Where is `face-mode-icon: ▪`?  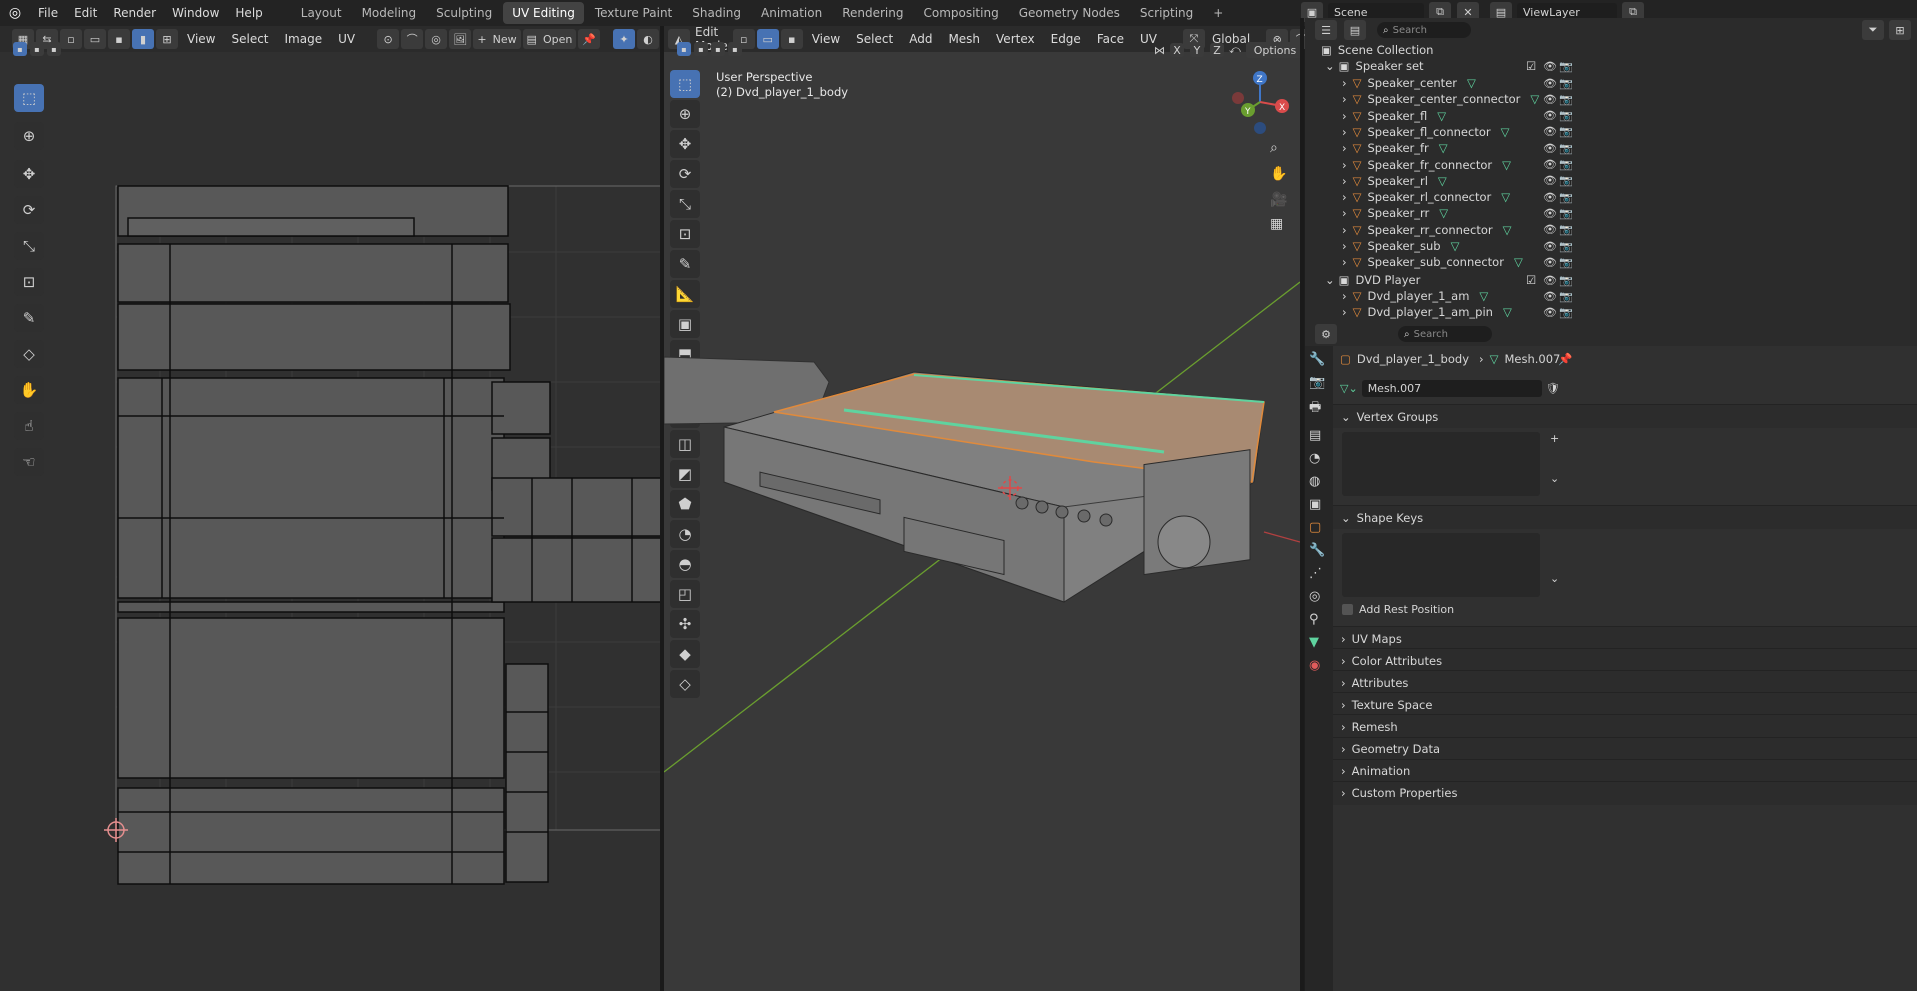
face-mode-icon: ▪ is located at coordinates (791, 39).